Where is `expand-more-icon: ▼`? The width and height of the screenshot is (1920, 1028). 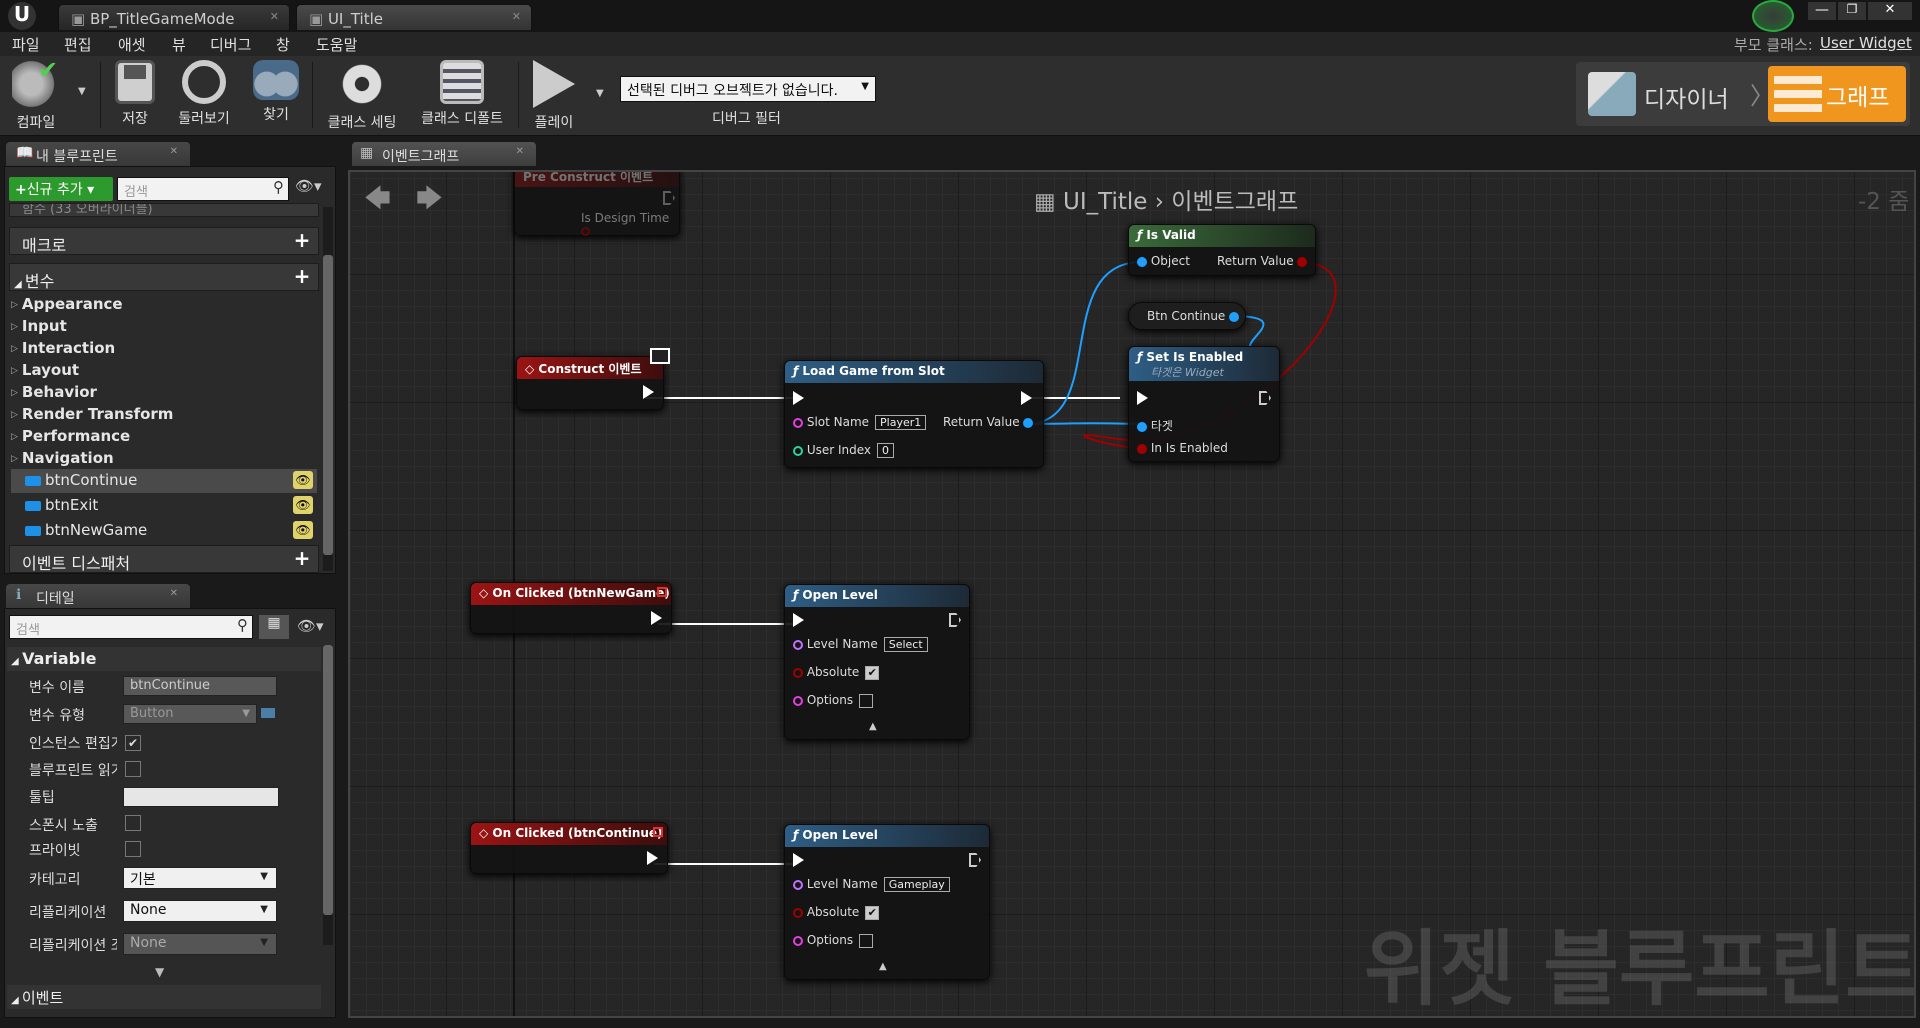 expand-more-icon: ▼ is located at coordinates (159, 972).